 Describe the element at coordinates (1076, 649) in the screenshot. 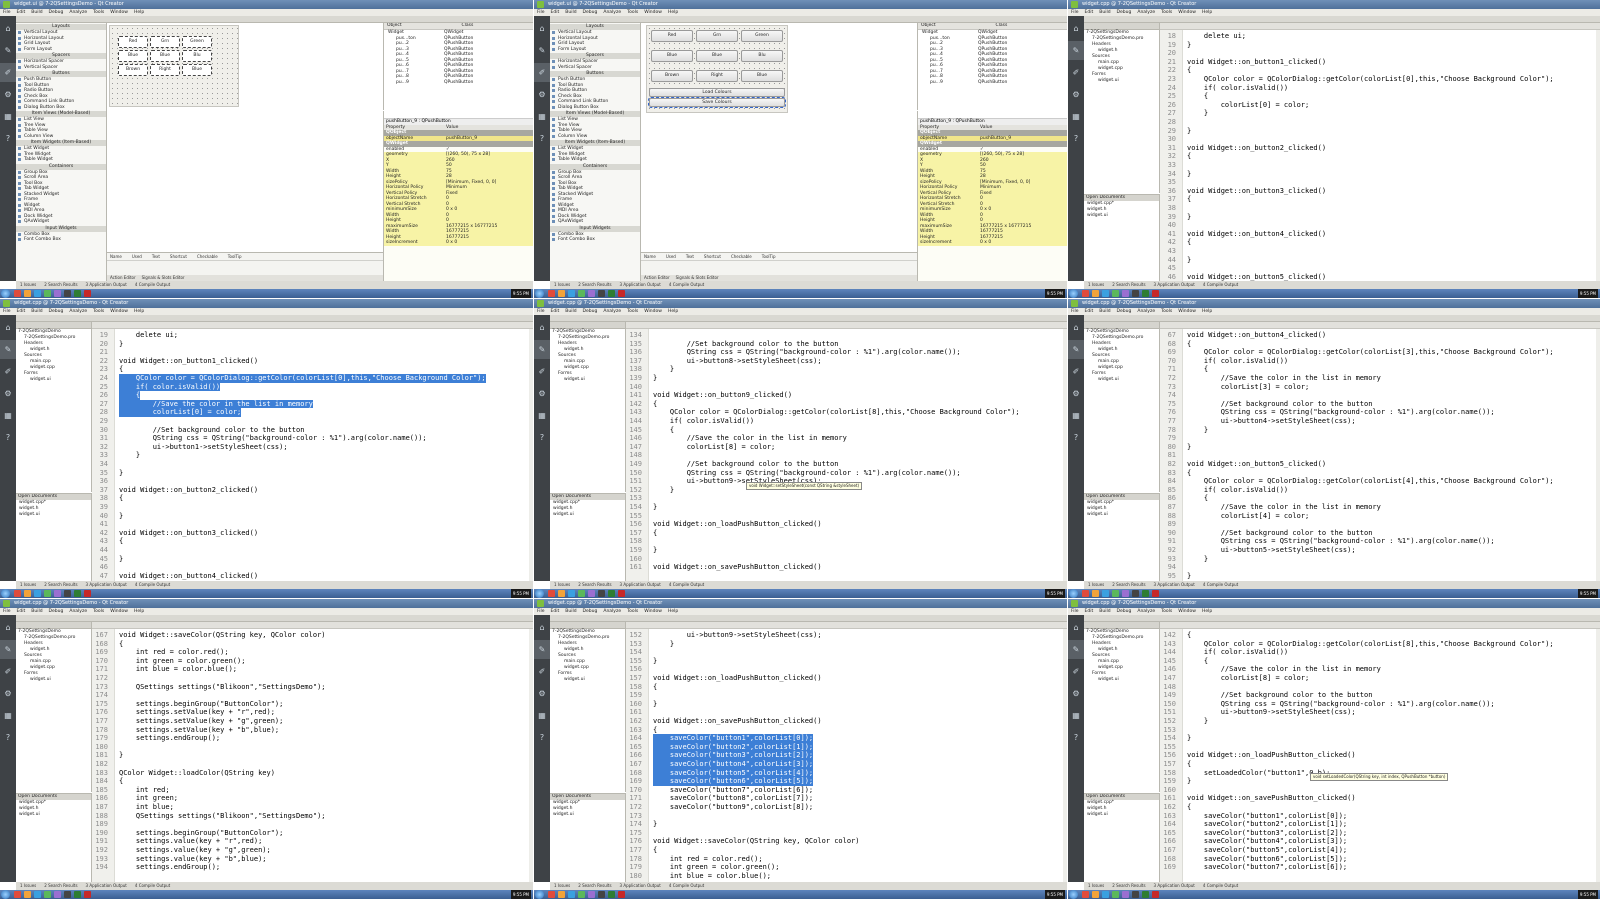

I see `mode-edit: ✎` at that location.